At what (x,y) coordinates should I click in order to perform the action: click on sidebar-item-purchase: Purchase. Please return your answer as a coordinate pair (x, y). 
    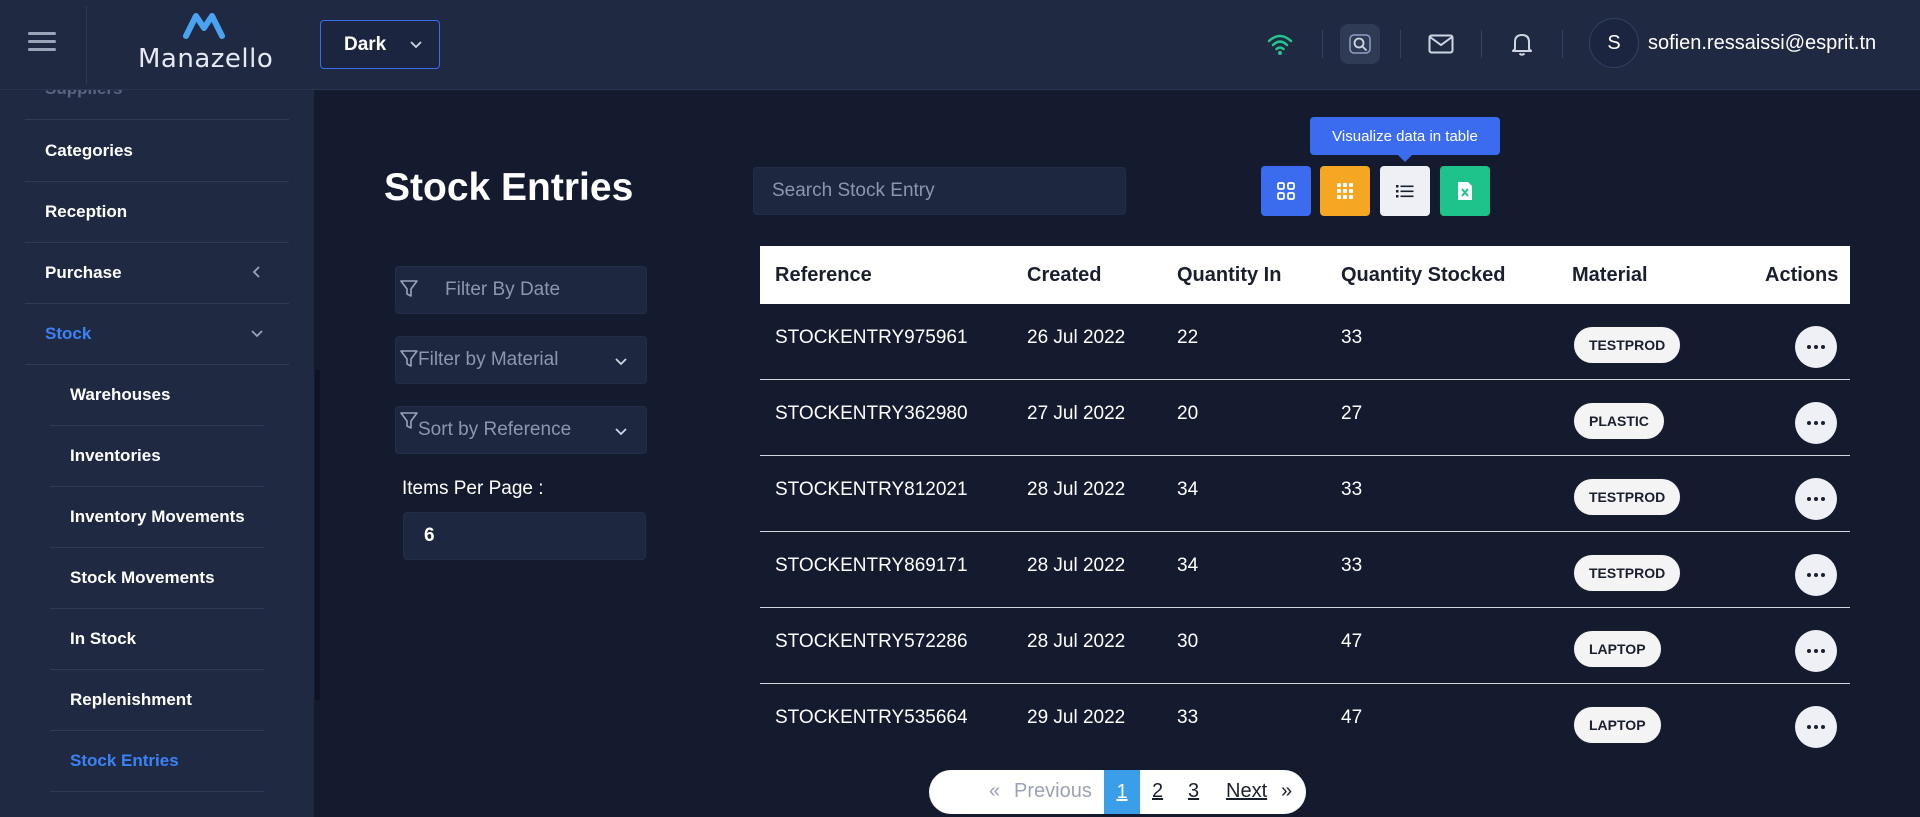
    Looking at the image, I should click on (157, 273).